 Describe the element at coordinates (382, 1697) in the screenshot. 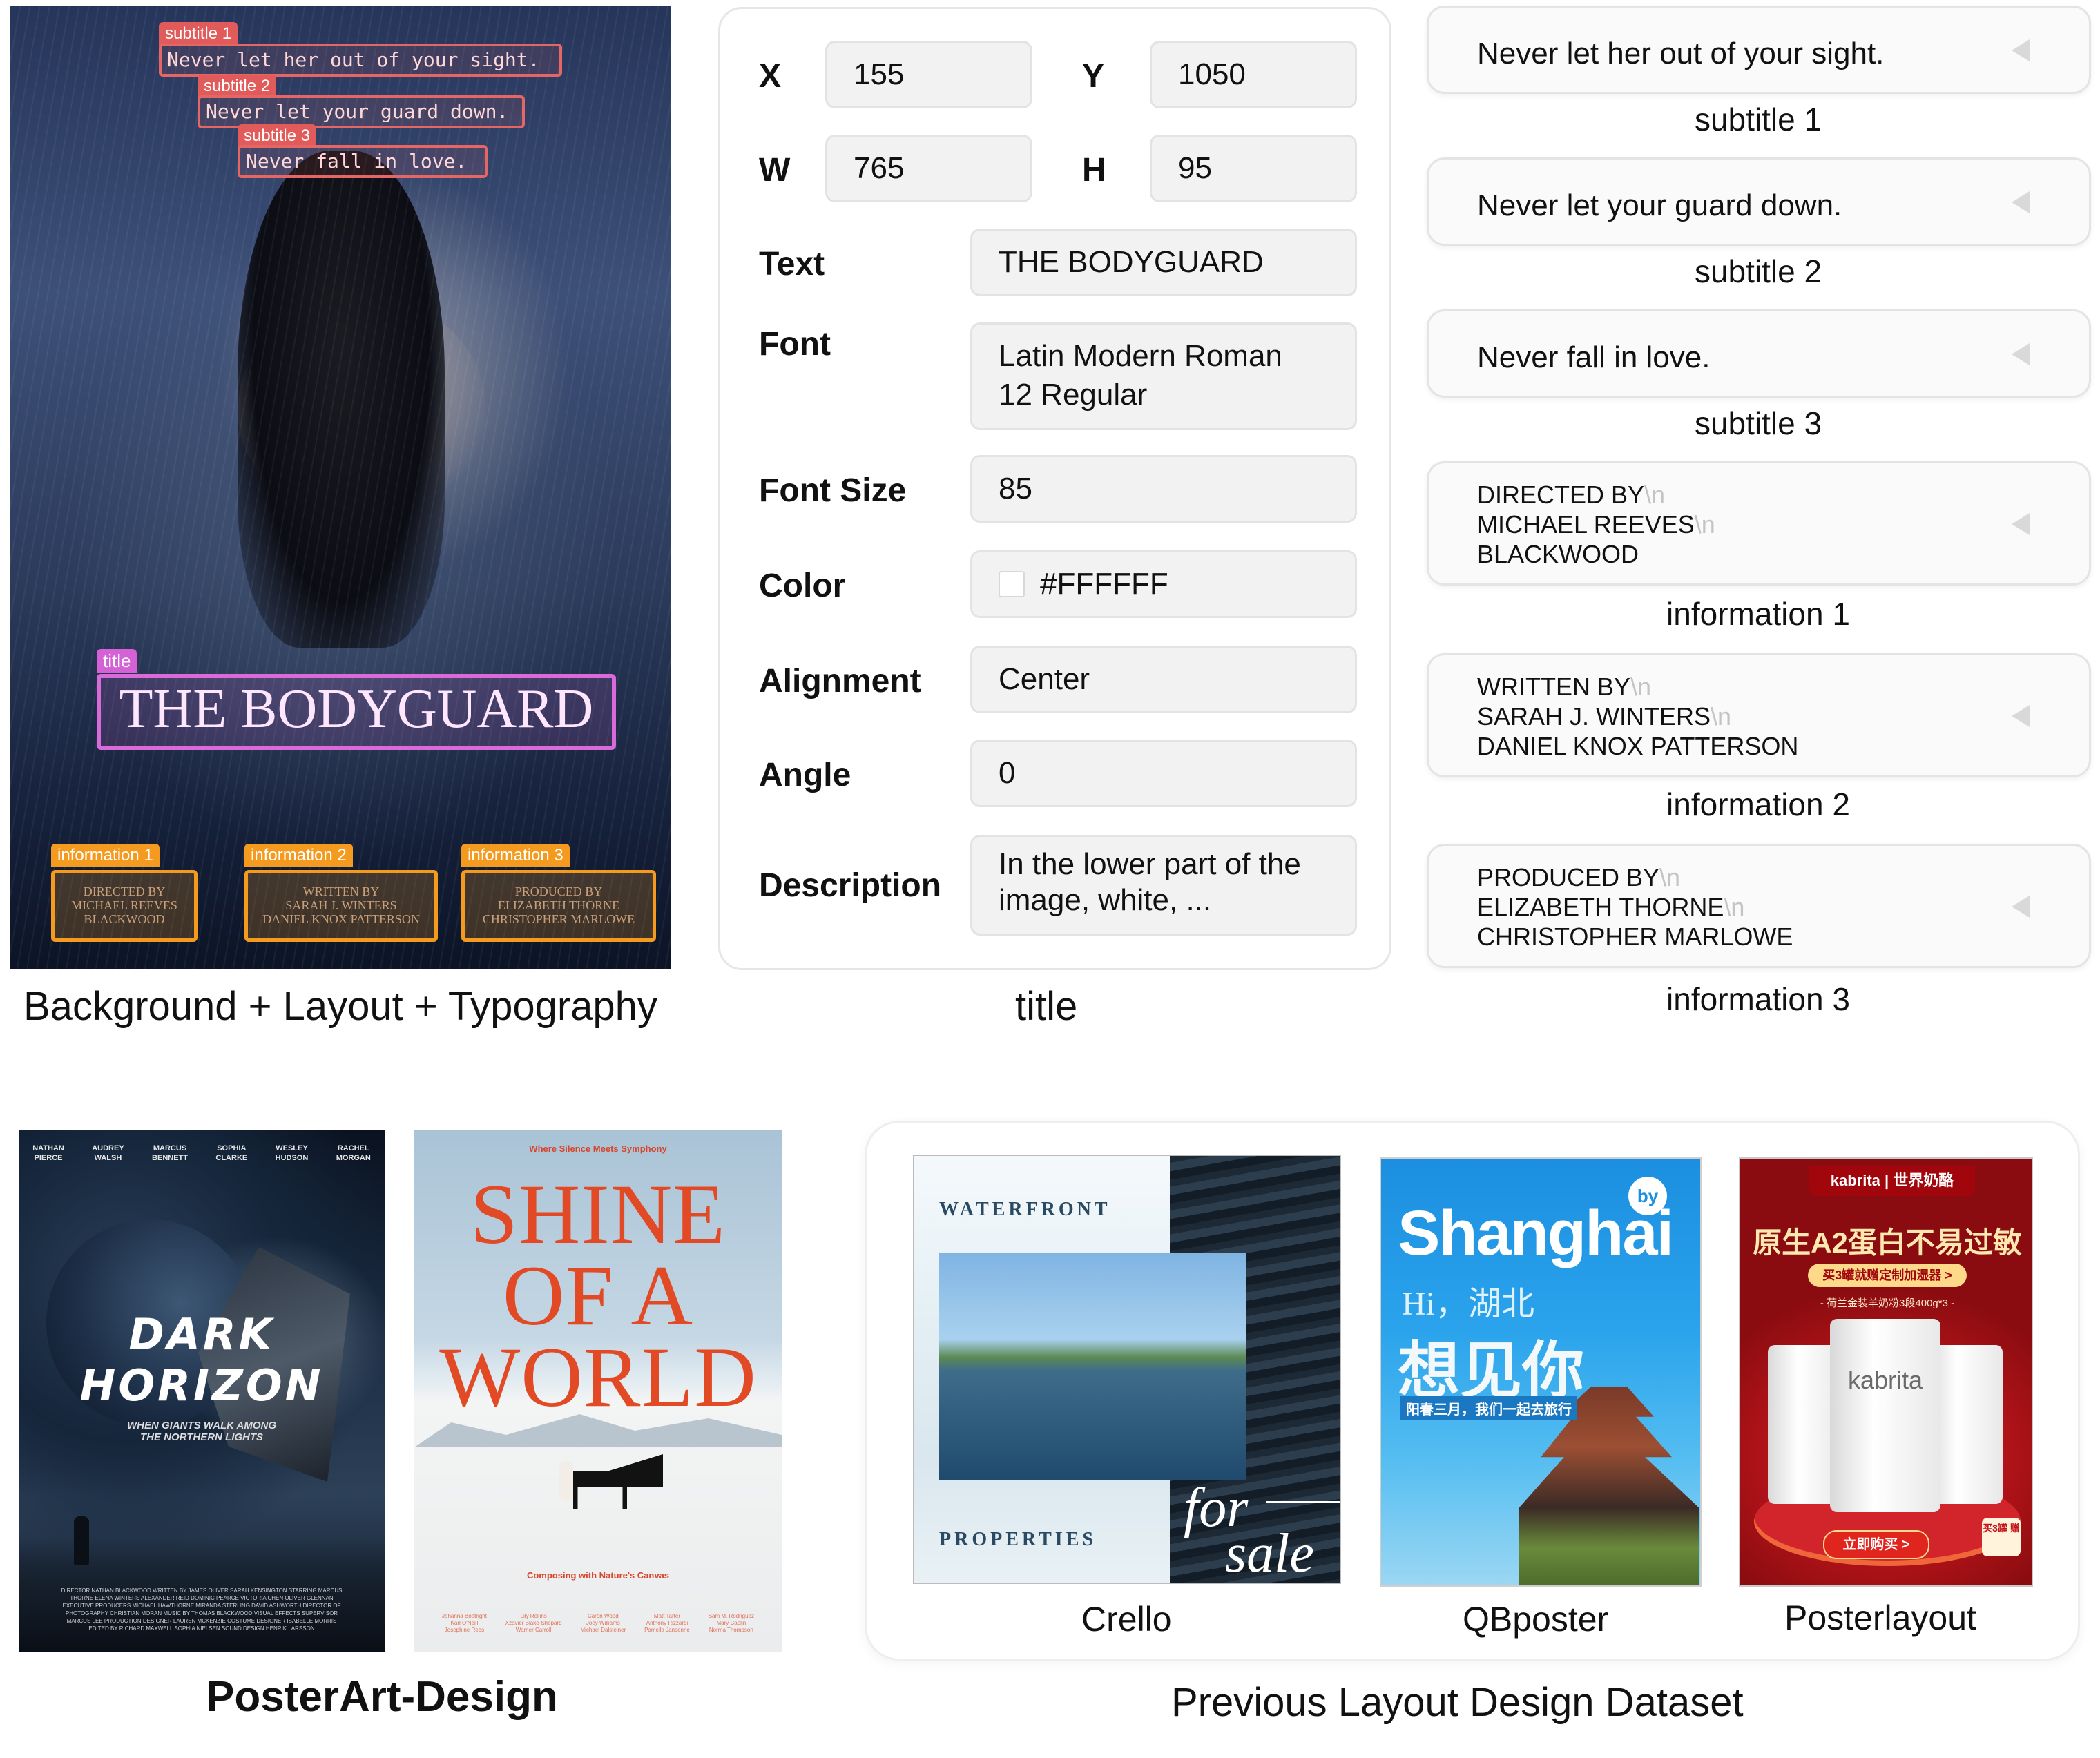

I see `caption-posterart-design: PosterArt-Design` at that location.